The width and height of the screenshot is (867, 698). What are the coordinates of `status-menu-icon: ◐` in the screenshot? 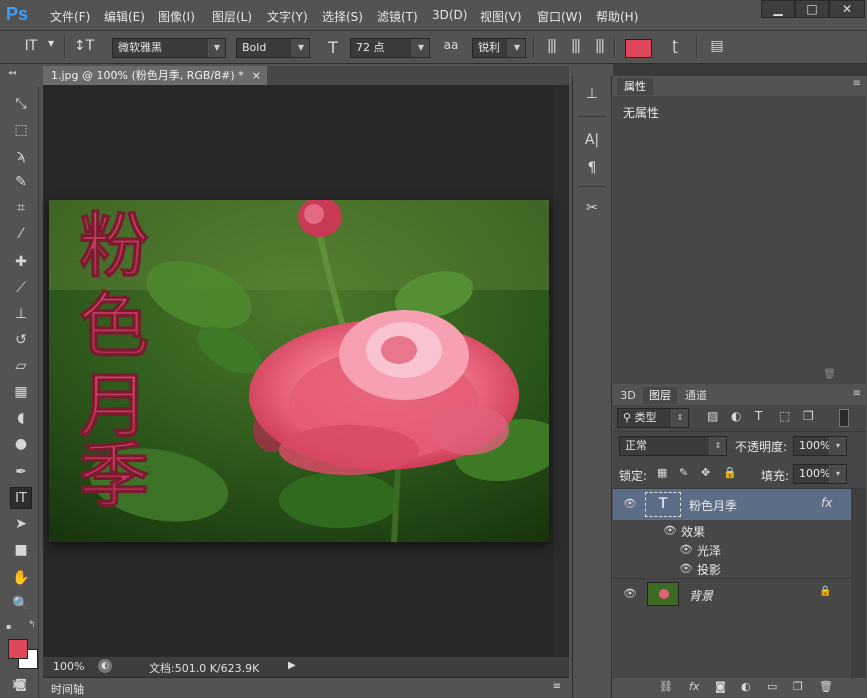 It's located at (105, 666).